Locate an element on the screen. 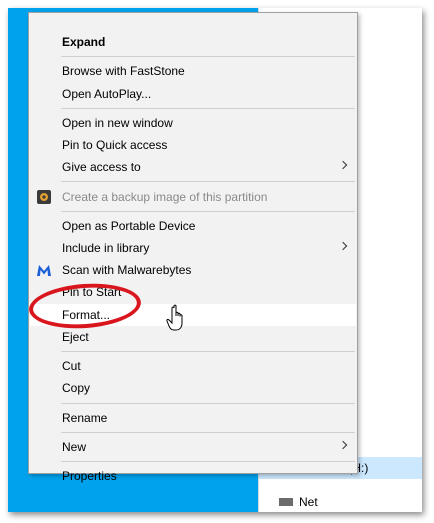  menu-item-open-in-new-window: Open in new window is located at coordinates (193, 123).